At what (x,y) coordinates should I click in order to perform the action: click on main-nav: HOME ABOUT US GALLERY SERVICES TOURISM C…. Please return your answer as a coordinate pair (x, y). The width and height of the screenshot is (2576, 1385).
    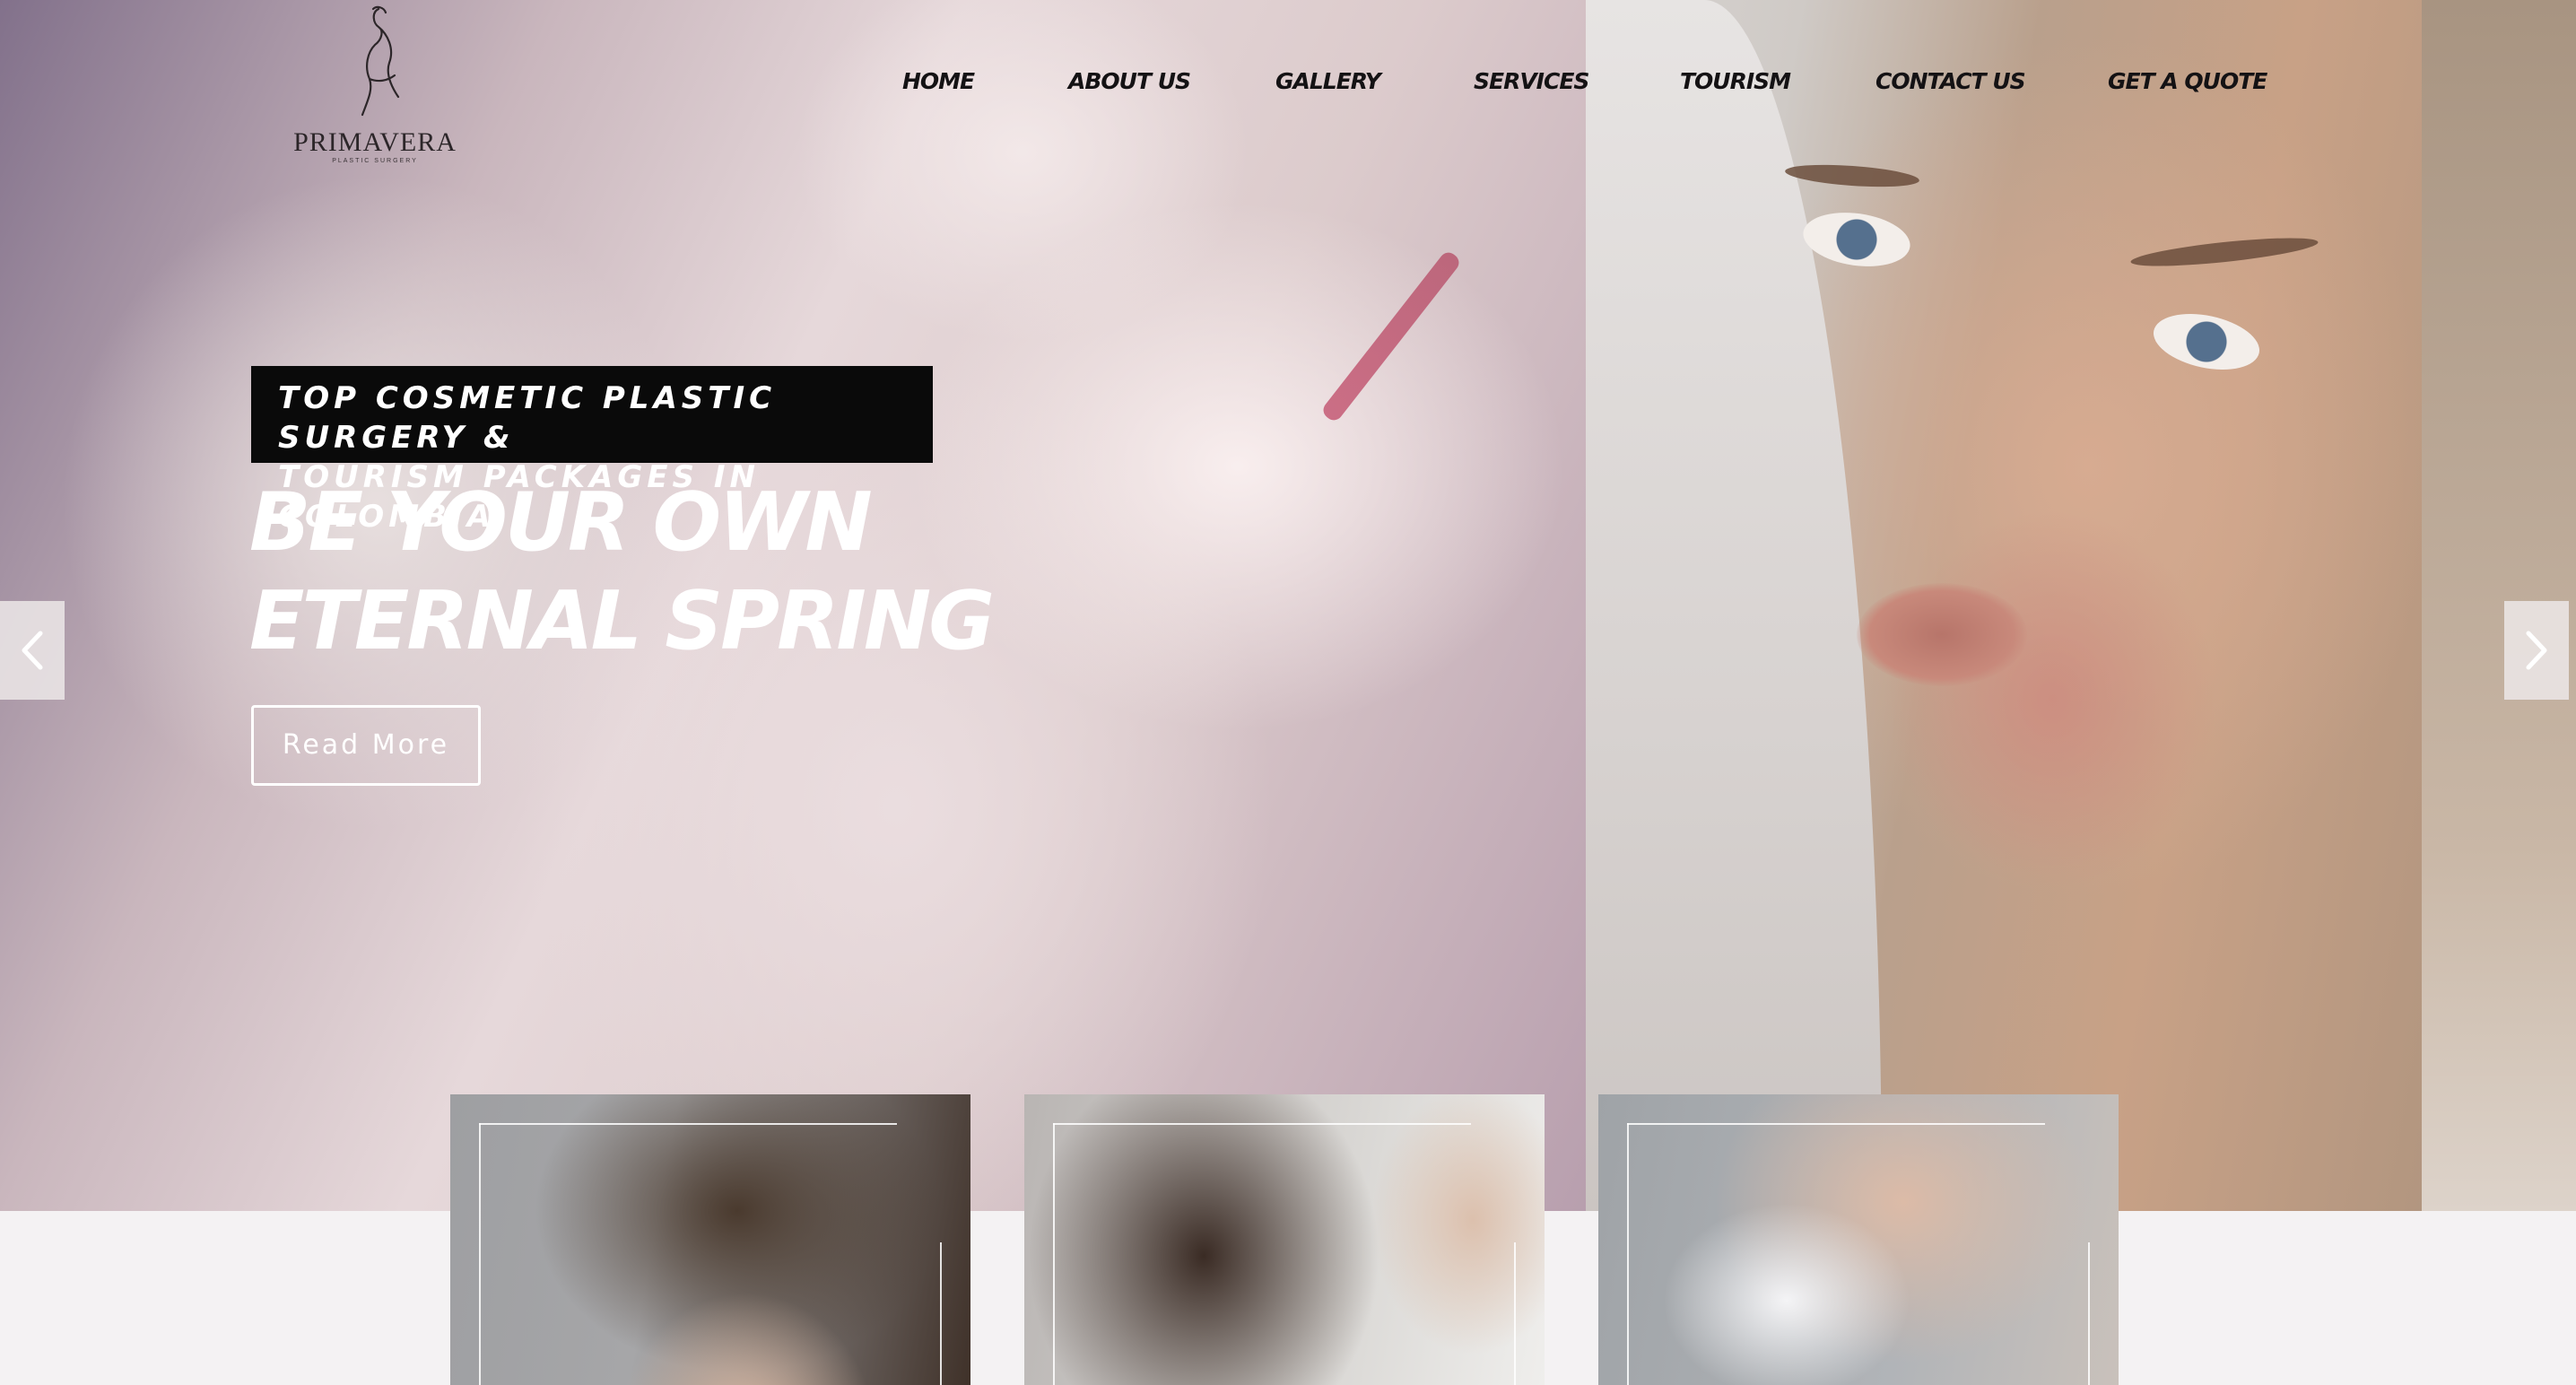
    Looking at the image, I should click on (1288, 86).